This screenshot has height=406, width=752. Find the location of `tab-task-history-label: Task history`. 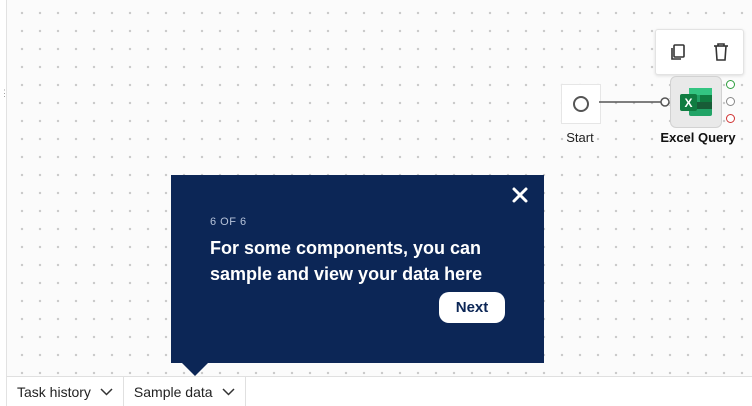

tab-task-history-label: Task history is located at coordinates (54, 391).